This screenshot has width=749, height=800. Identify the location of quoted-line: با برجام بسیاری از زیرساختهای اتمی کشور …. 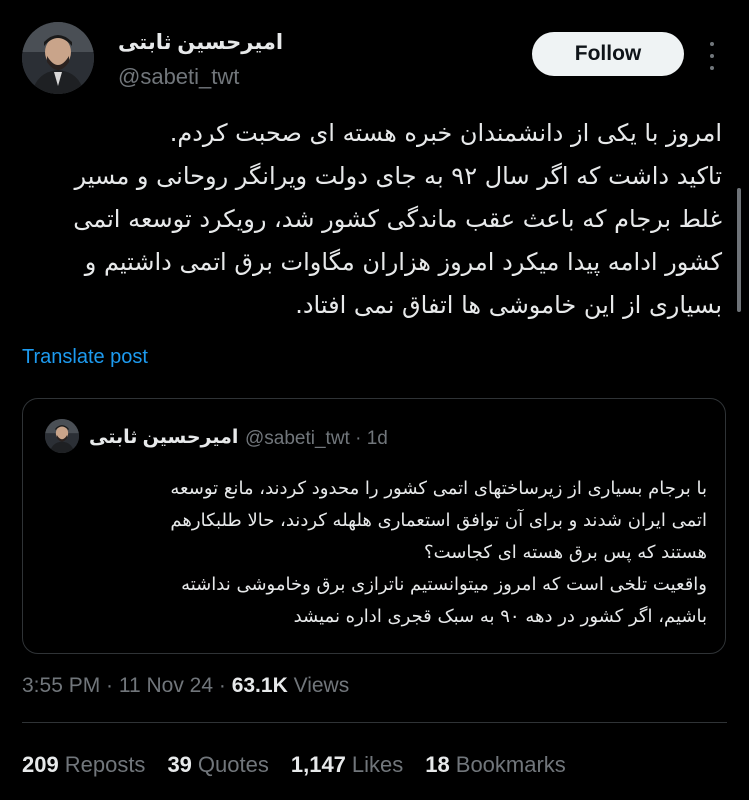
(438, 488).